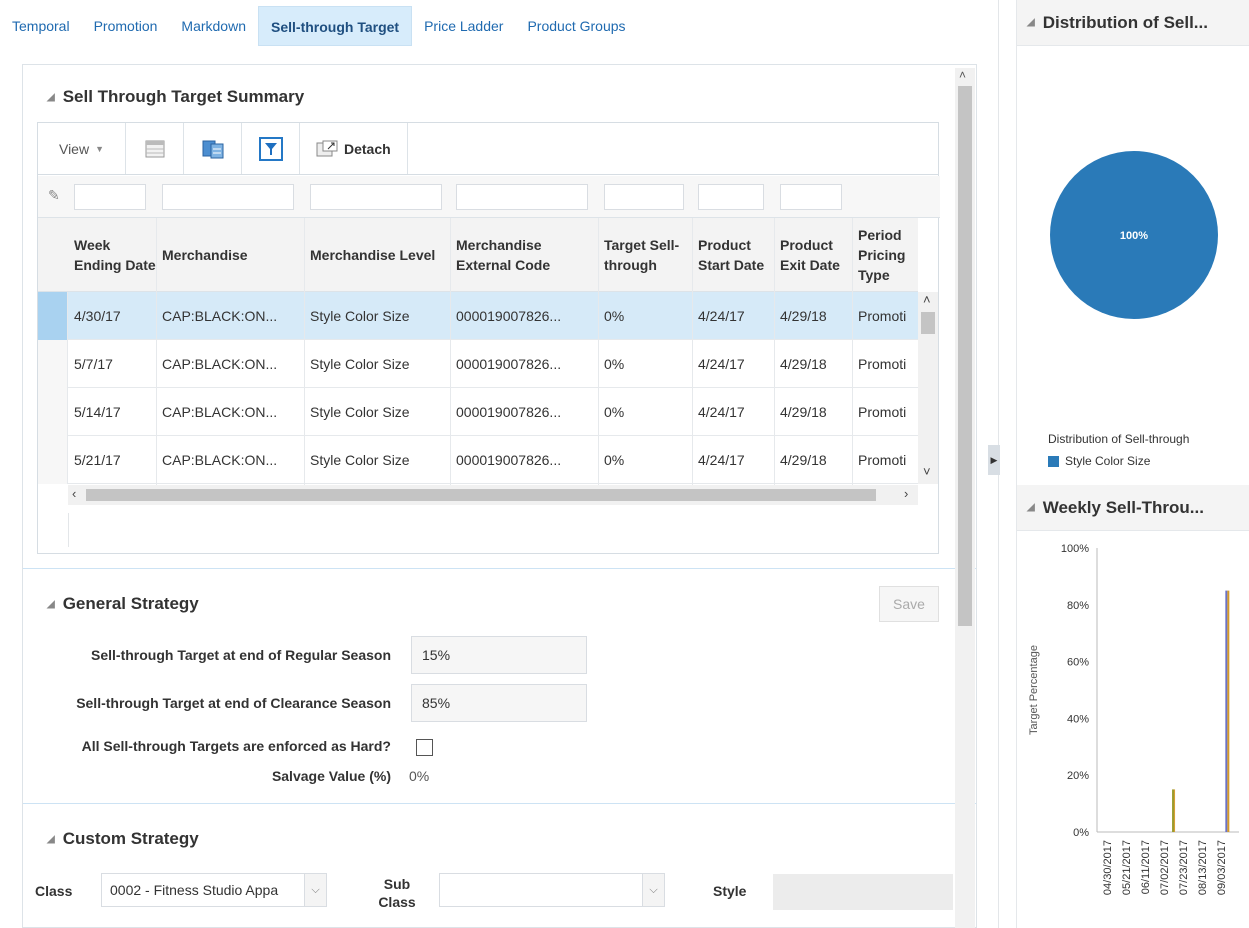 This screenshot has width=1249, height=928. I want to click on style-input, so click(863, 892).